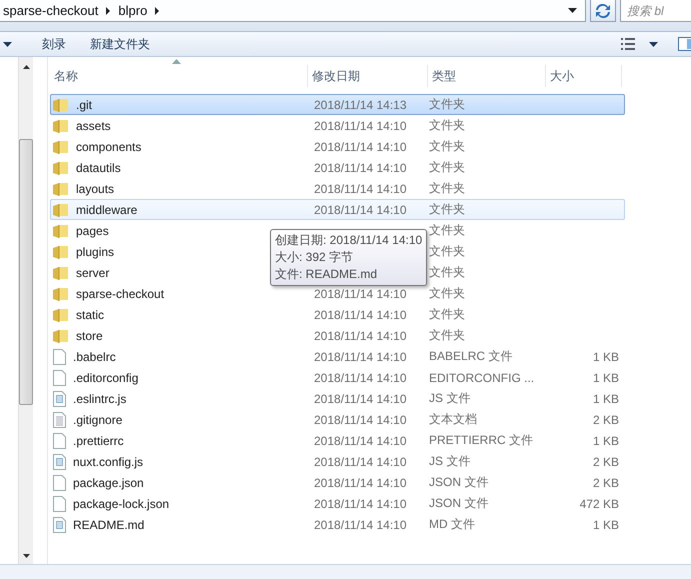  Describe the element at coordinates (97, 419) in the screenshot. I see `file-name: .gitignore` at that location.